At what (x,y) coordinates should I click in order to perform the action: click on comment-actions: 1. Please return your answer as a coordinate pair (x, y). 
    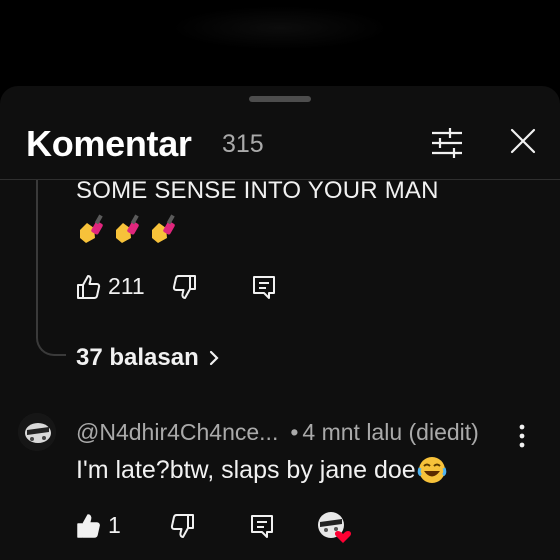
    Looking at the image, I should click on (175, 525).